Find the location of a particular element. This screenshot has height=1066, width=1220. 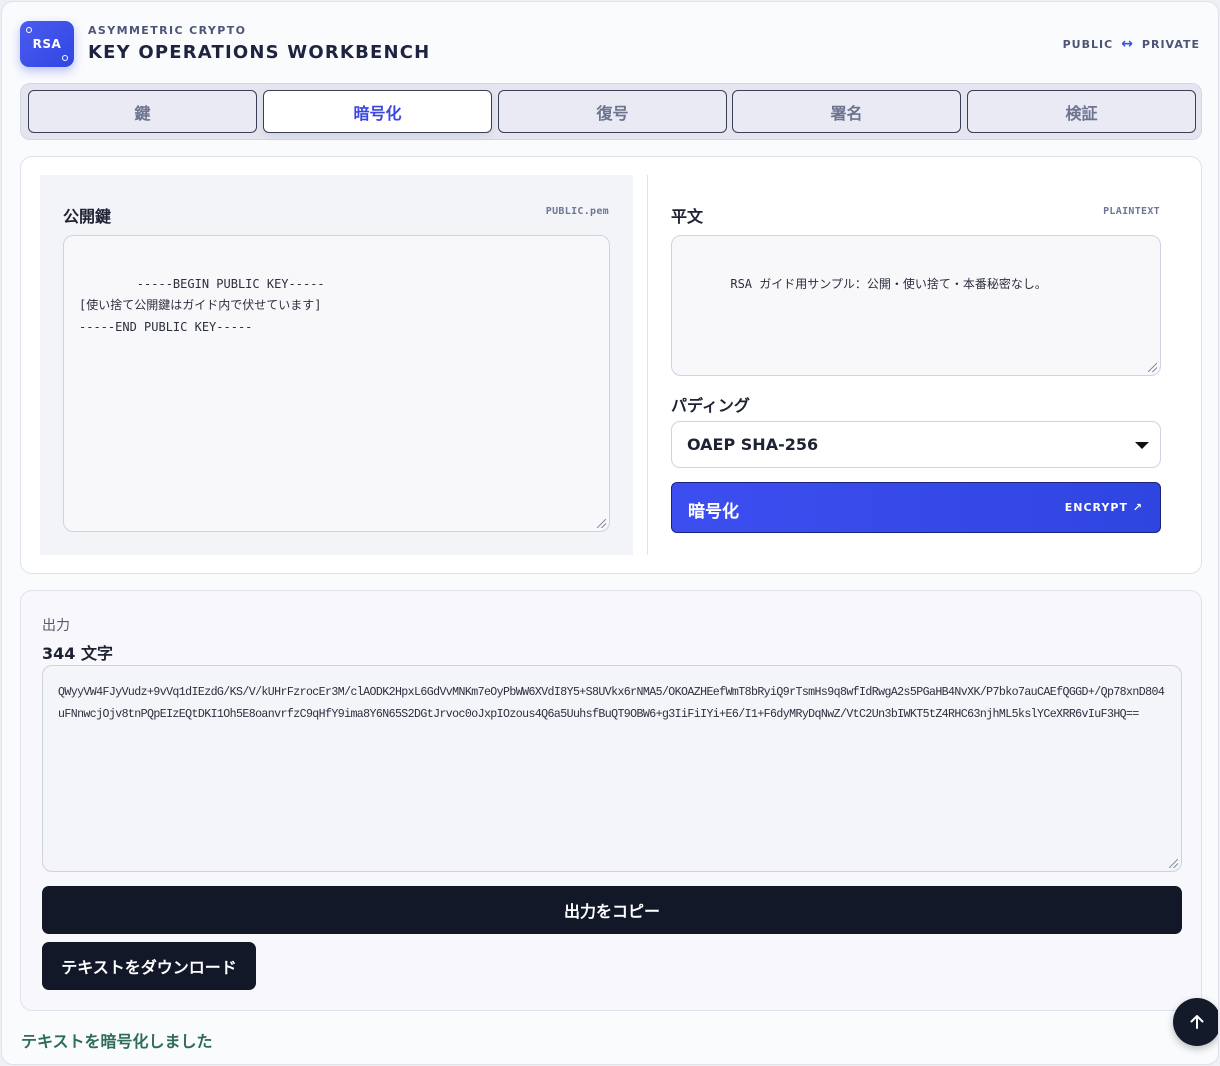

public-label: PUBLIC is located at coordinates (1088, 44).